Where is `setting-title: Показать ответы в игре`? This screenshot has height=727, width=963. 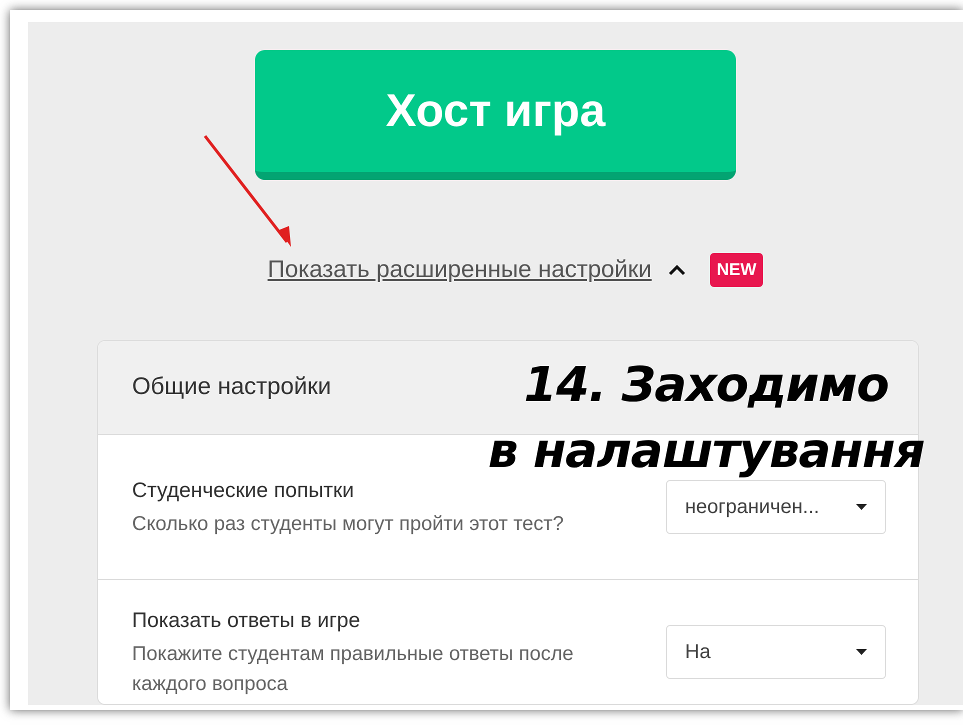 setting-title: Показать ответы в игре is located at coordinates (247, 621).